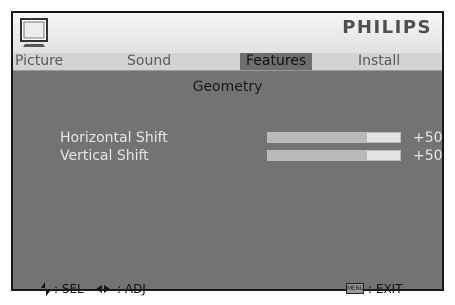 The width and height of the screenshot is (455, 305). Describe the element at coordinates (46, 292) in the screenshot. I see `up-down-arrows-icon` at that location.